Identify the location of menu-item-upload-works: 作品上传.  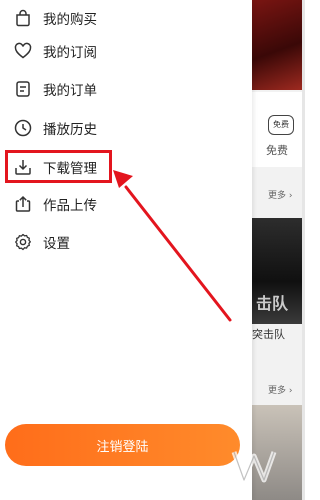
(126, 204).